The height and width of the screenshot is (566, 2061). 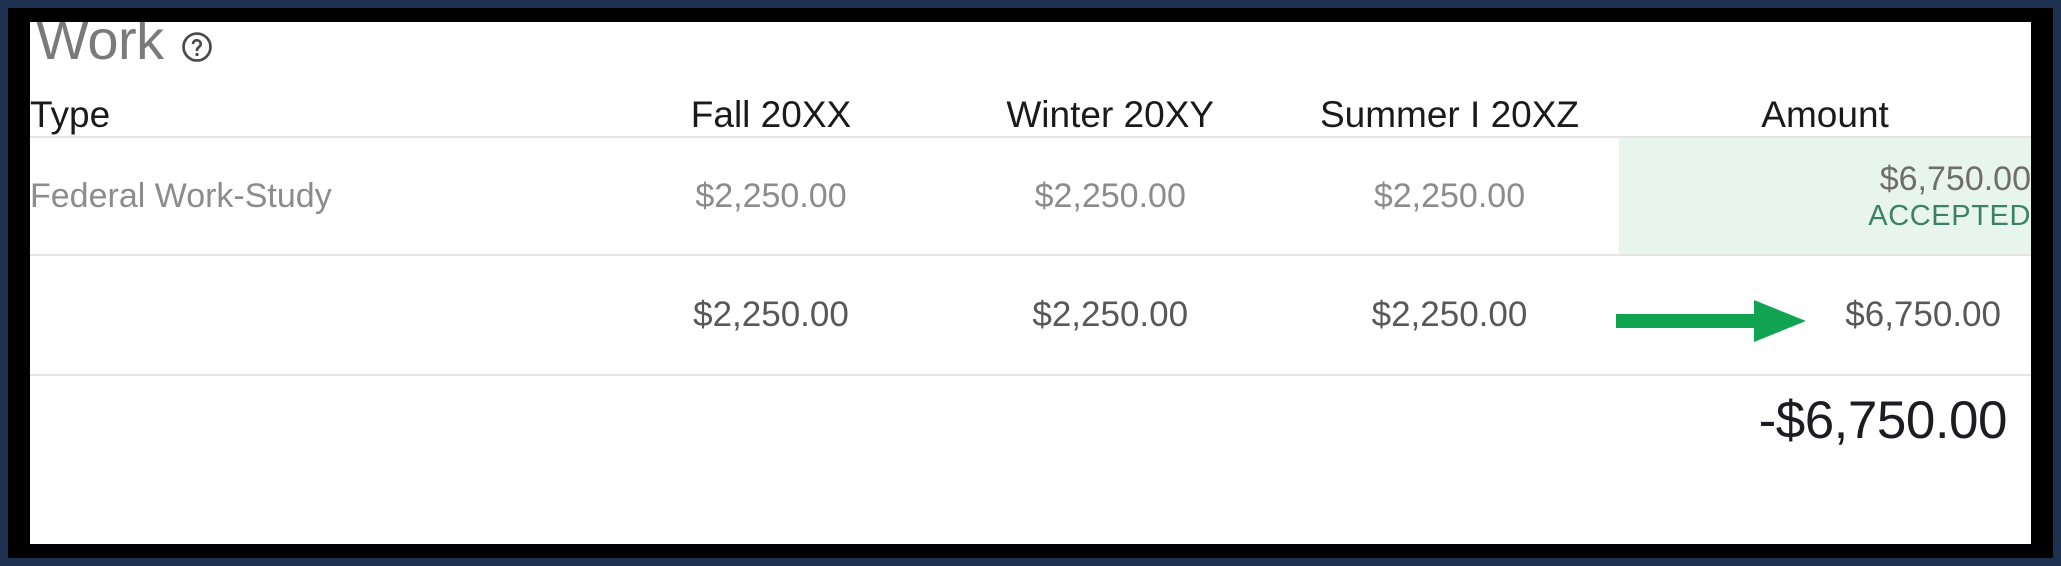 What do you see at coordinates (316, 196) in the screenshot?
I see `cell-award-type: Federal Work-Study` at bounding box center [316, 196].